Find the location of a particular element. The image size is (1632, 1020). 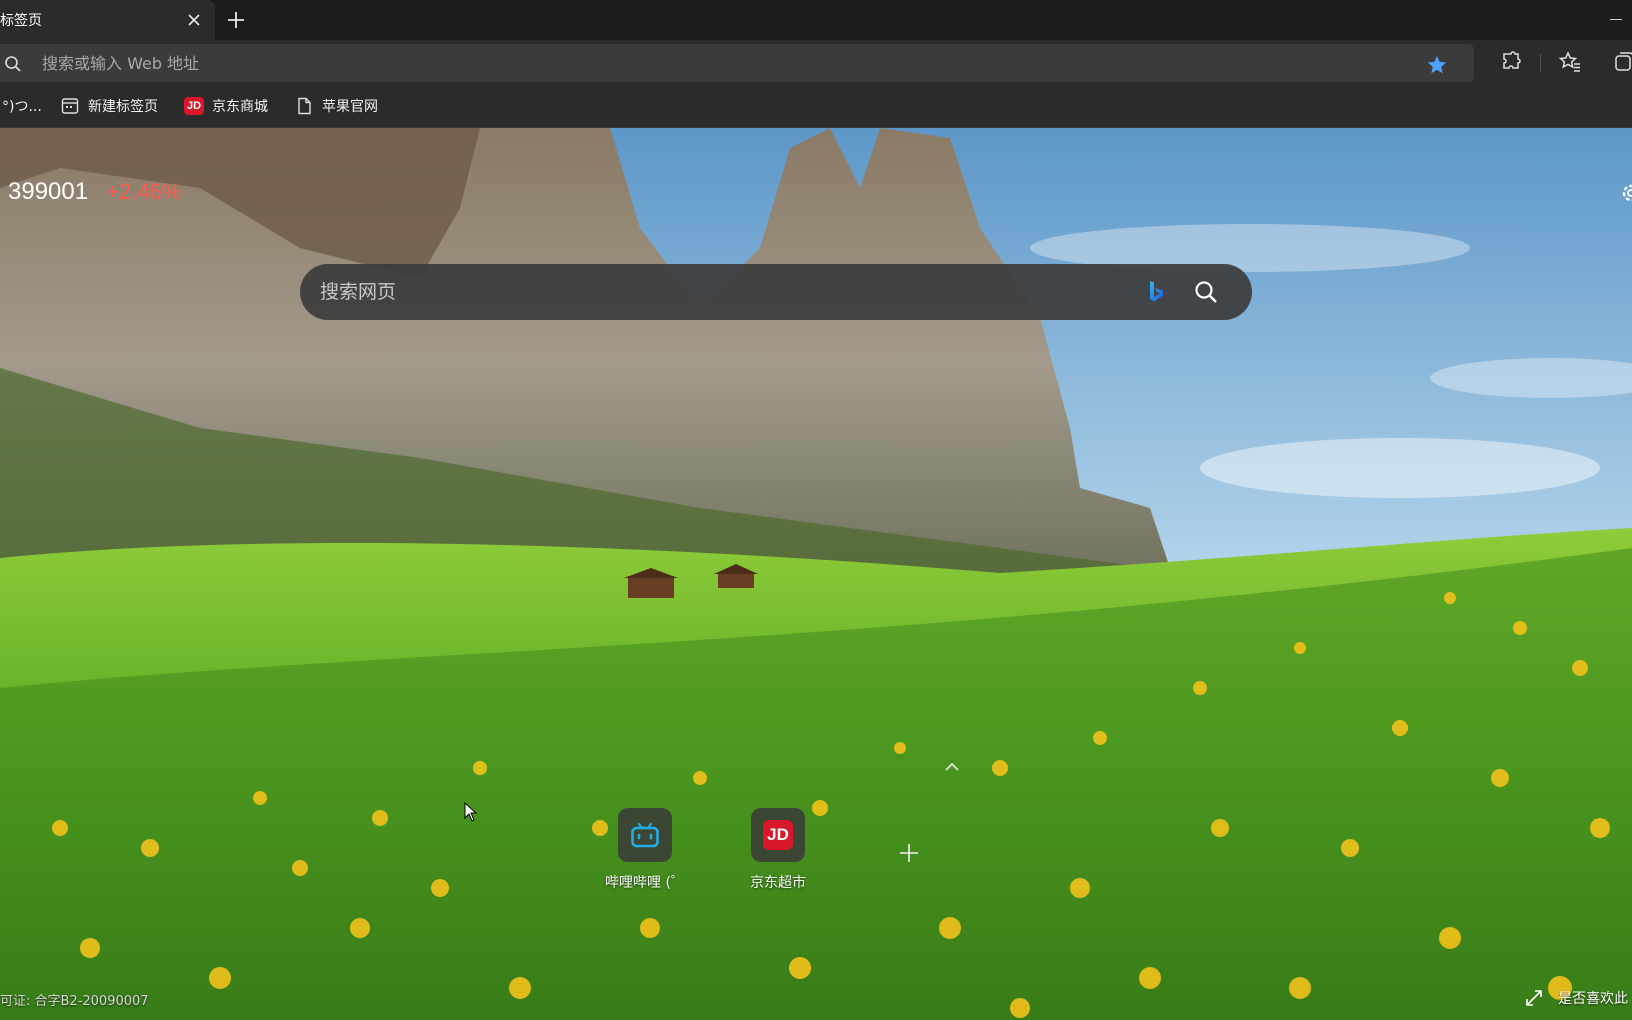

web-search-box is located at coordinates (776, 292).